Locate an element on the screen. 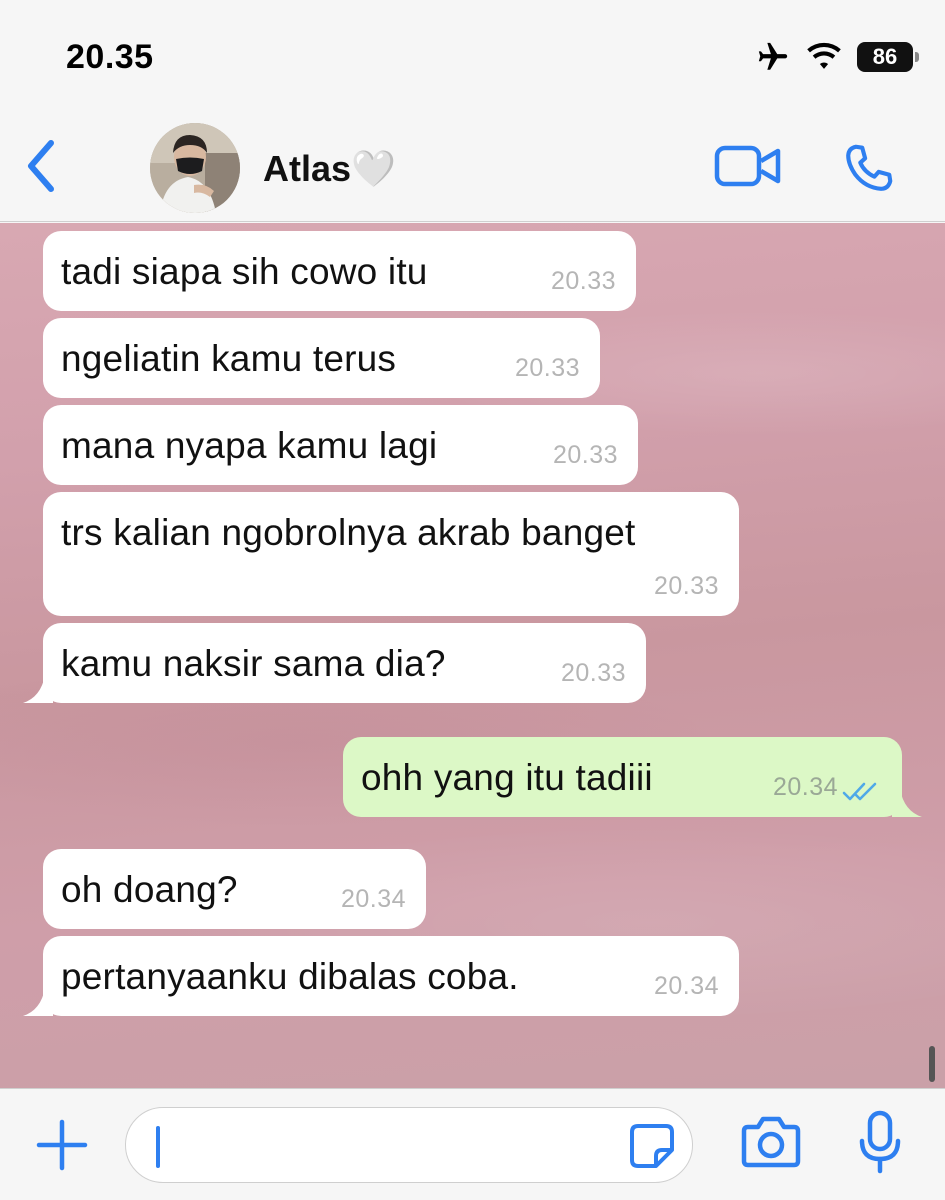 The image size is (945, 1200). double-check-icon is located at coordinates (859, 791).